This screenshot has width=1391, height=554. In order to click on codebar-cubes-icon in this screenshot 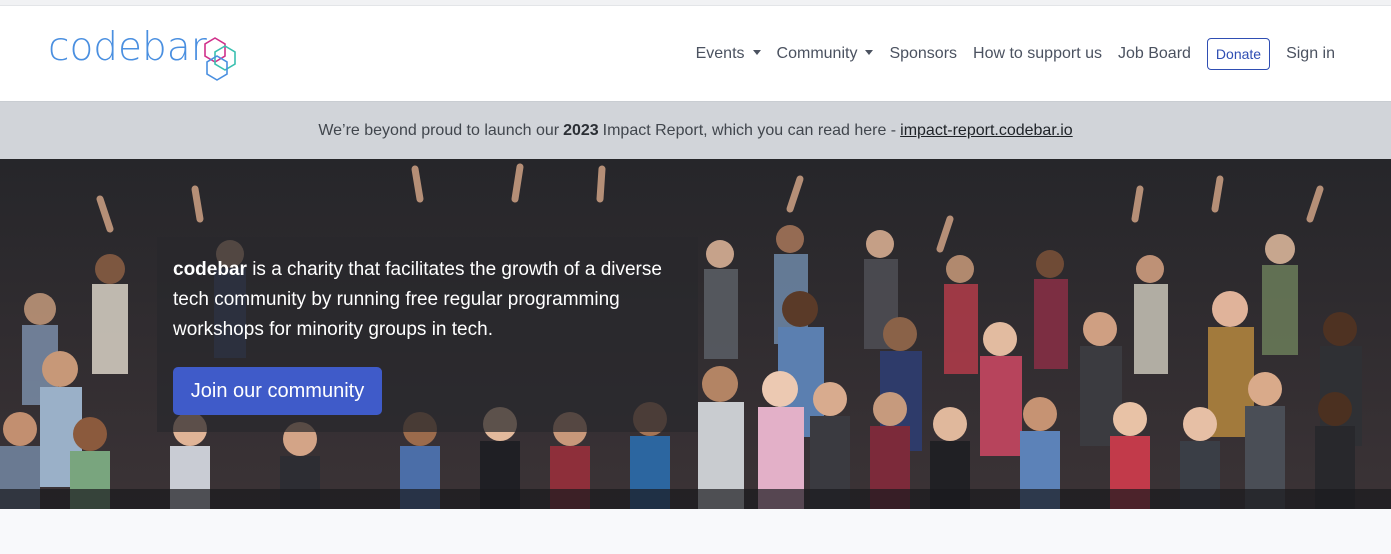, I will do `click(219, 58)`.